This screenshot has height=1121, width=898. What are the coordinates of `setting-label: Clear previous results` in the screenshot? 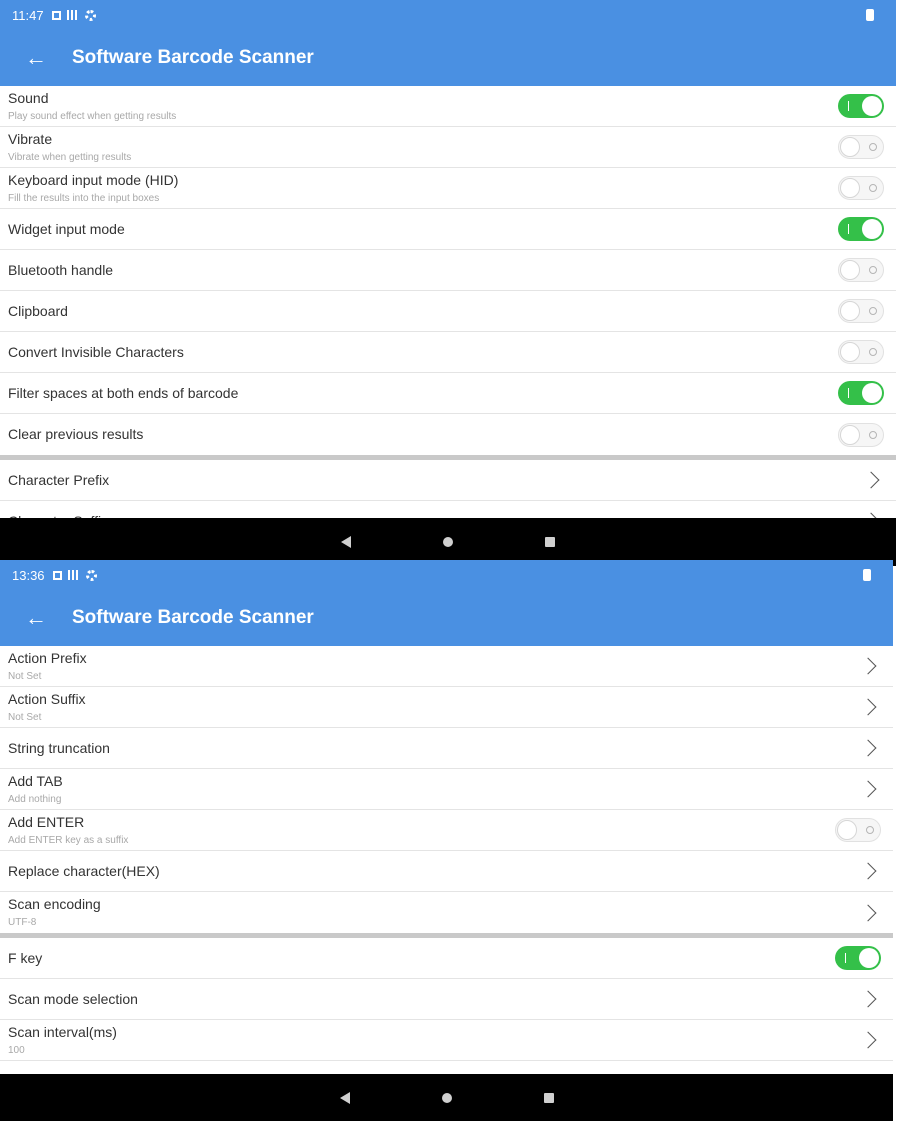 It's located at (76, 434).